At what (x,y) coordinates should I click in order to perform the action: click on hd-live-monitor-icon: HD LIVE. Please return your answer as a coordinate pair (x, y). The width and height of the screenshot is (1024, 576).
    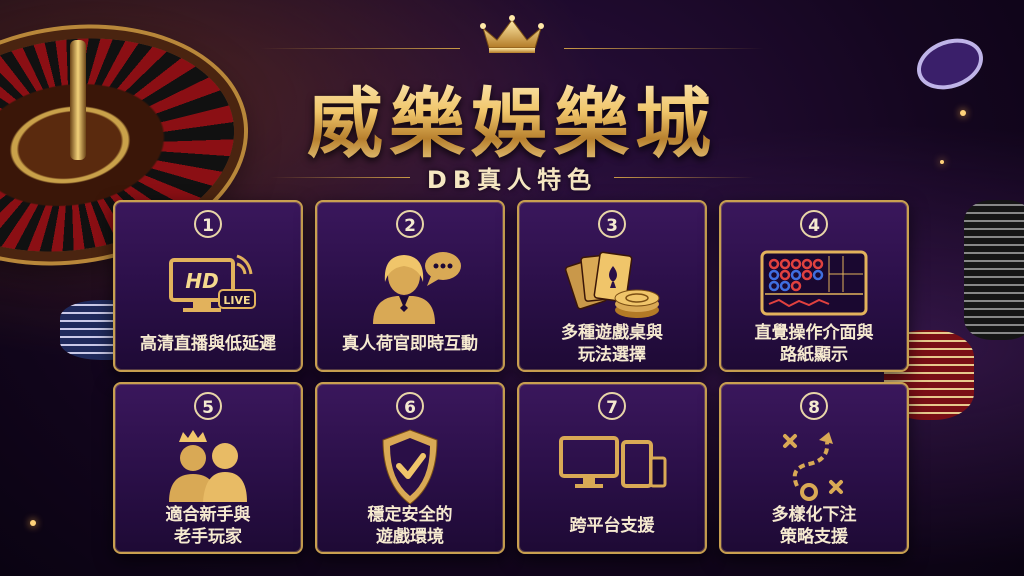
    Looking at the image, I should click on (212, 283).